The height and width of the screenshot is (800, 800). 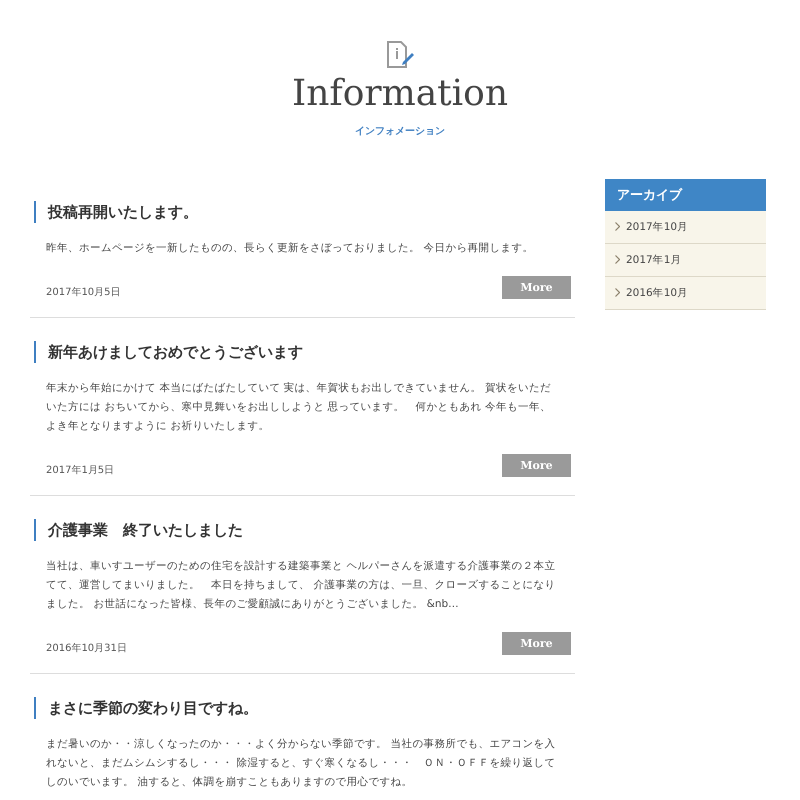 What do you see at coordinates (300, 763) in the screenshot?
I see `post-excerpt: まだ暑いのか・・涼しくなったのか・・・よく分からない季節です。 当社の事務所でも、エアコンを入れないと、まだムシムシするし・・・ 除湿すると、すぐ寒くなるし・・・ ＯＮ・ＯＦＦを繰り返してしのいでいます。 油すると、体調を崩すこともありますので用心ですね。` at bounding box center [300, 763].